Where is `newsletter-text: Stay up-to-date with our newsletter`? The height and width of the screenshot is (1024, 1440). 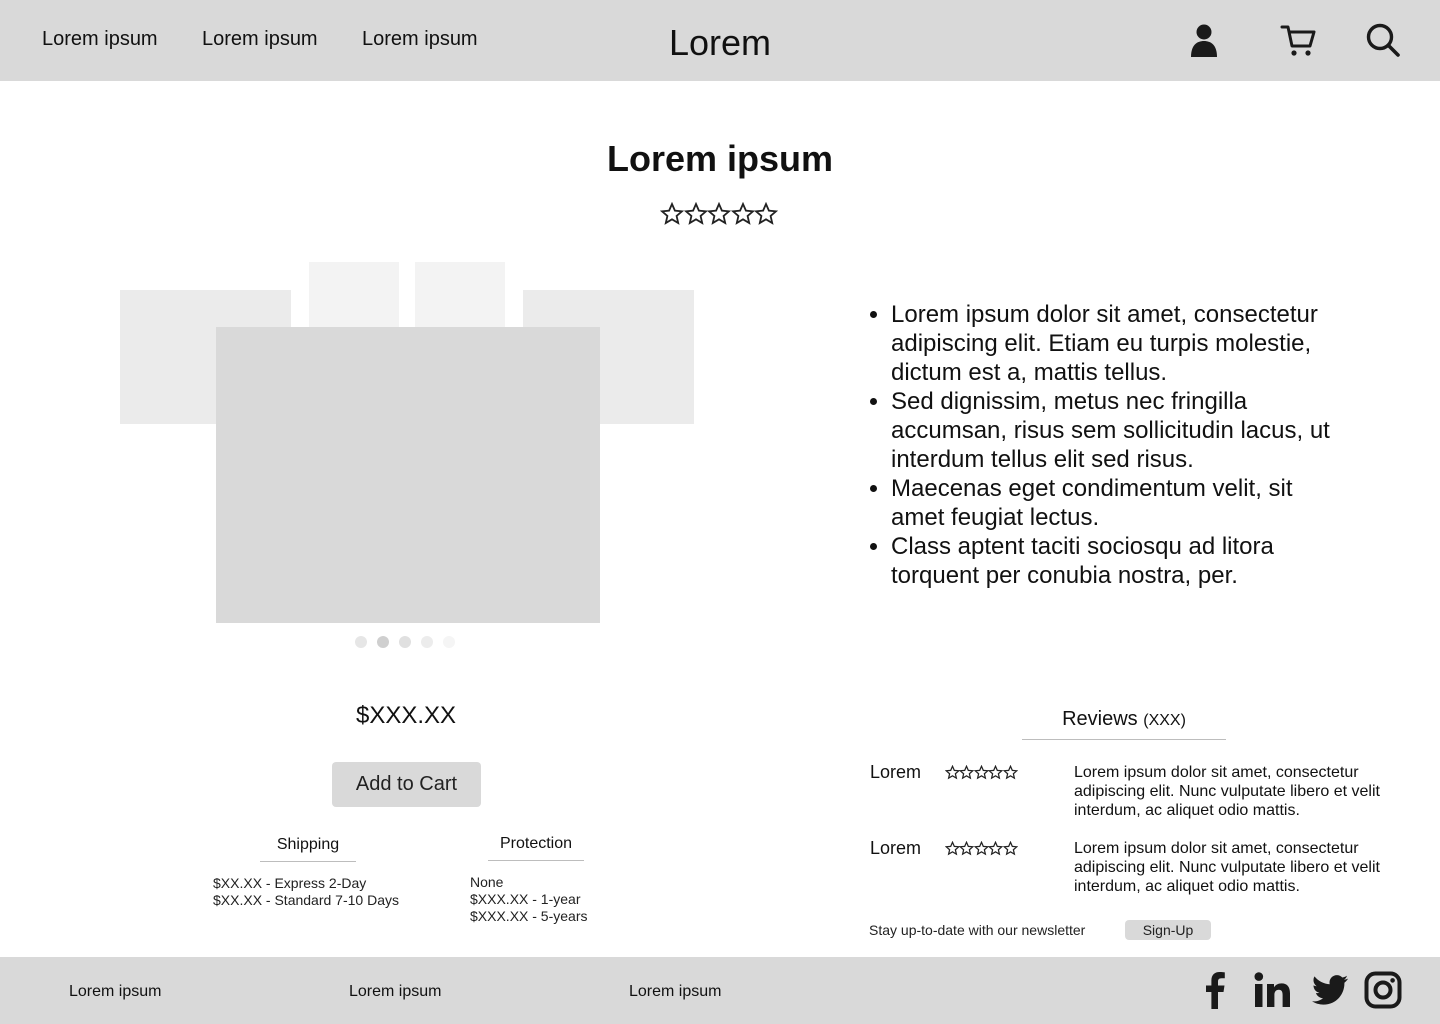 newsletter-text: Stay up-to-date with our newsletter is located at coordinates (977, 930).